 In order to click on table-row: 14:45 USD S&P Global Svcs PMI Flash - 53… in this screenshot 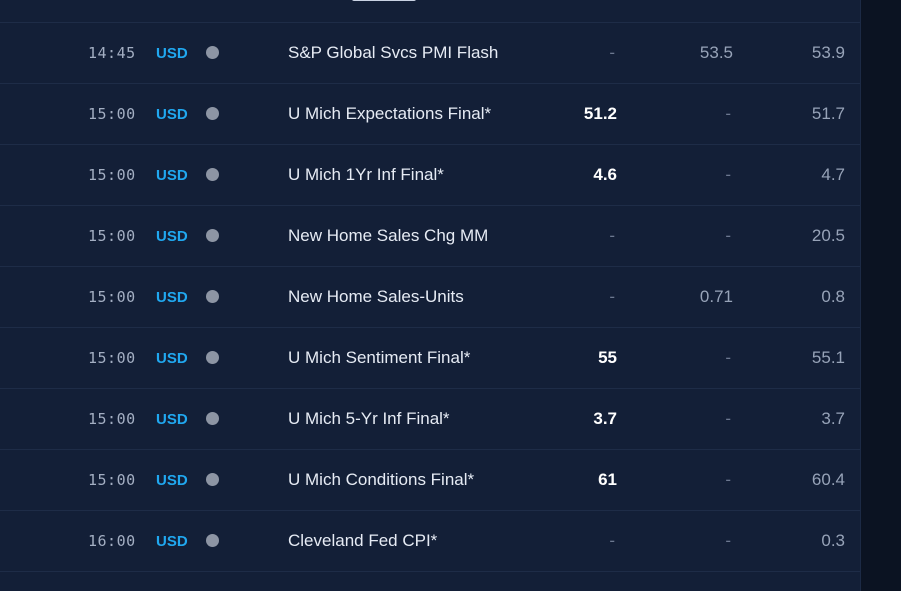, I will do `click(430, 53)`.